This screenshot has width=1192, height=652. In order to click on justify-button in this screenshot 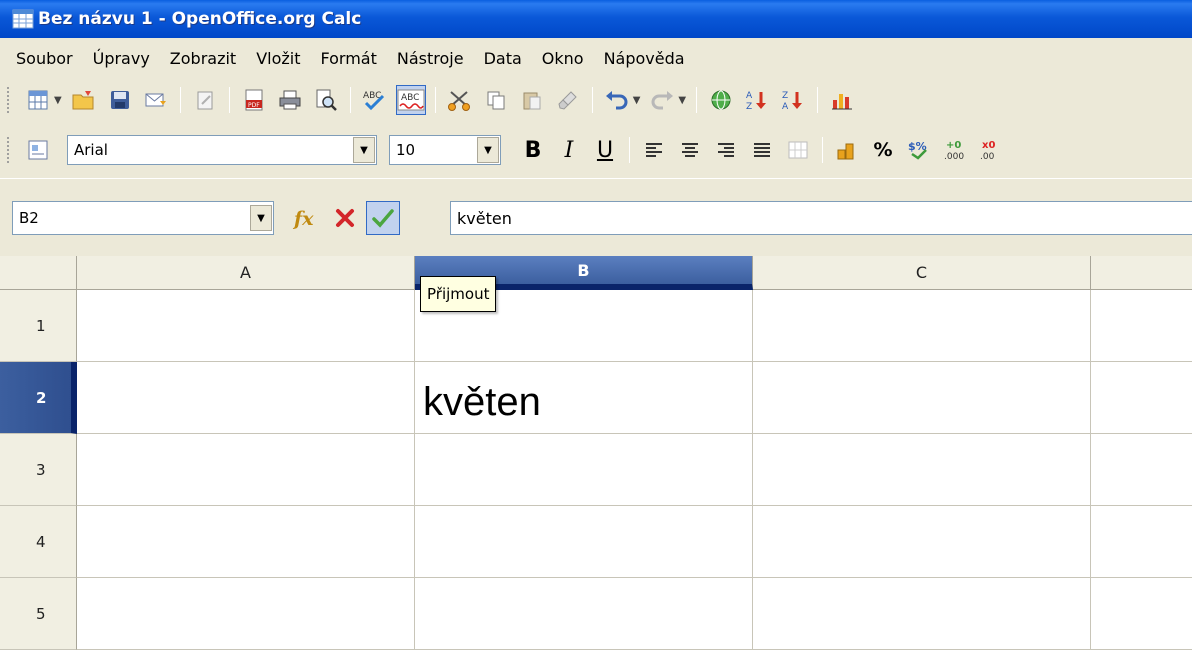, I will do `click(762, 150)`.